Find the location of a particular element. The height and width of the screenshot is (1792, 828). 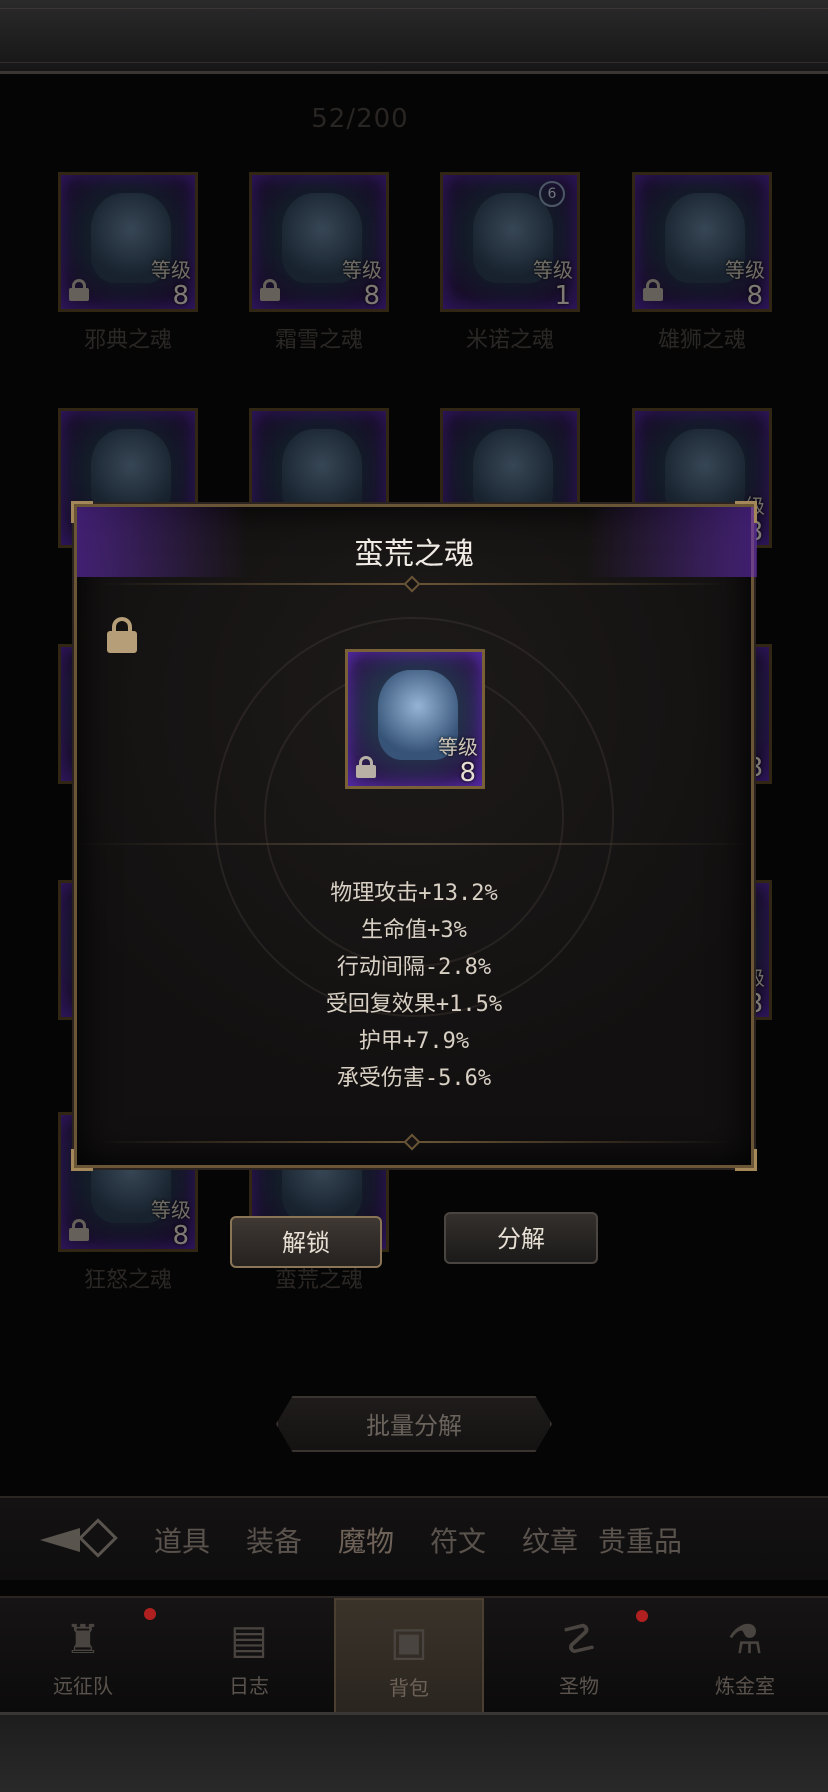

decompose-button: 分解 is located at coordinates (521, 1238).